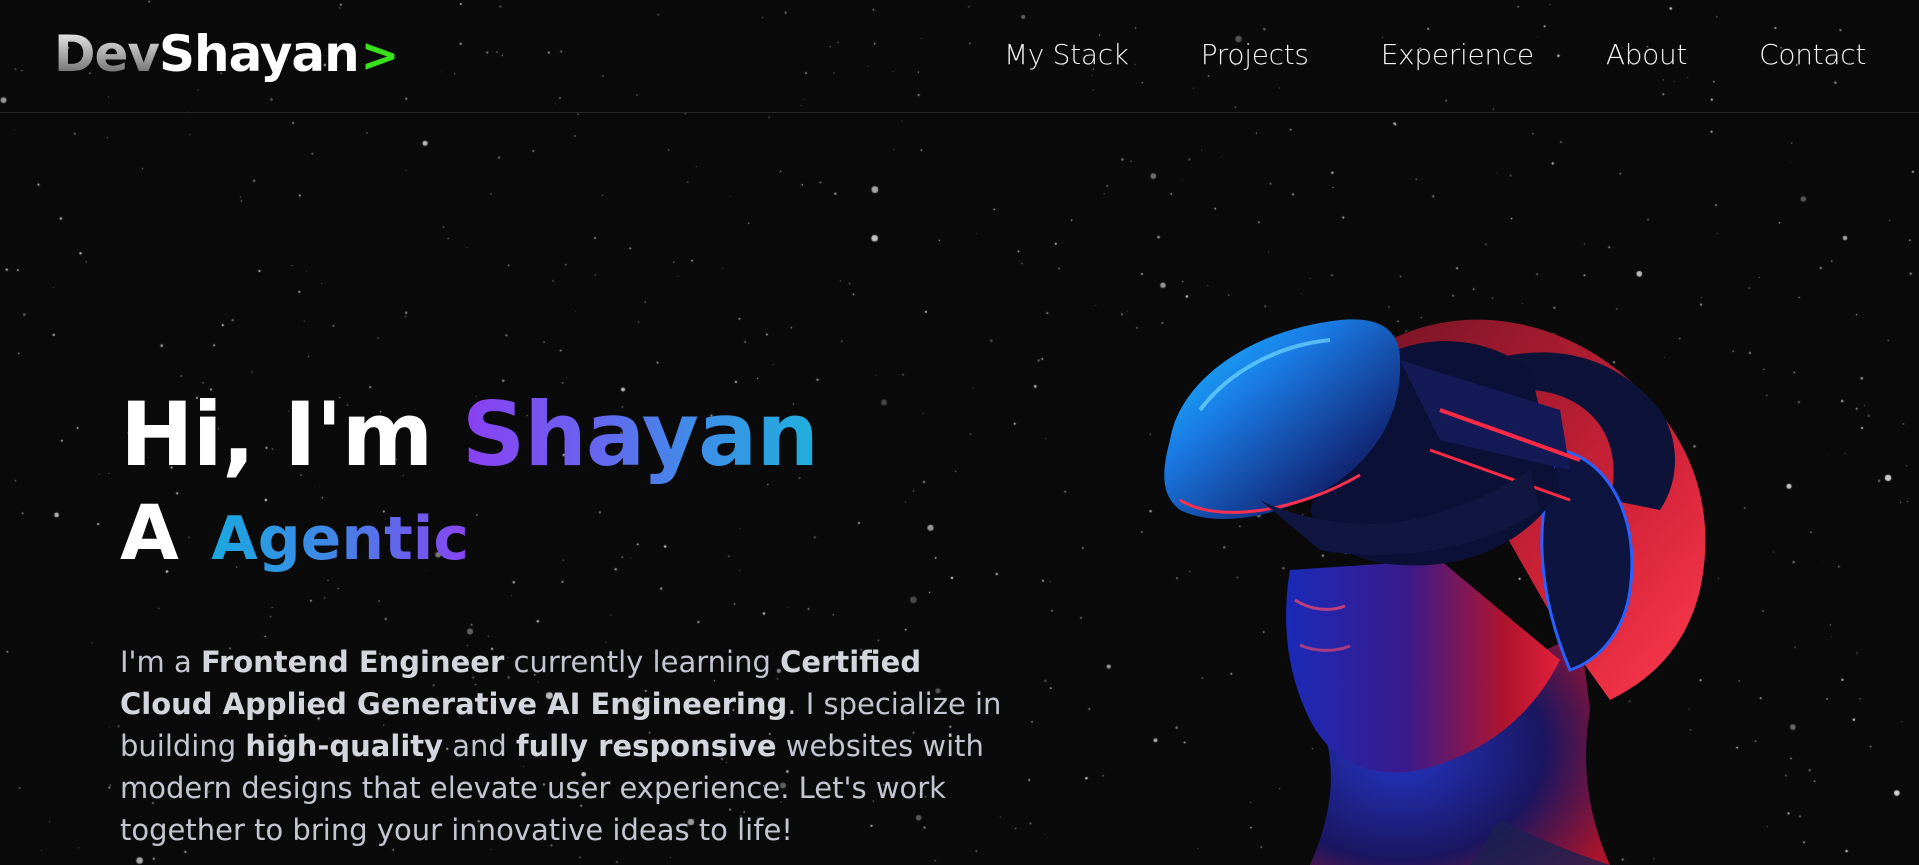 The height and width of the screenshot is (865, 1919). I want to click on nav-link-my-stack: My Stack, so click(1066, 55).